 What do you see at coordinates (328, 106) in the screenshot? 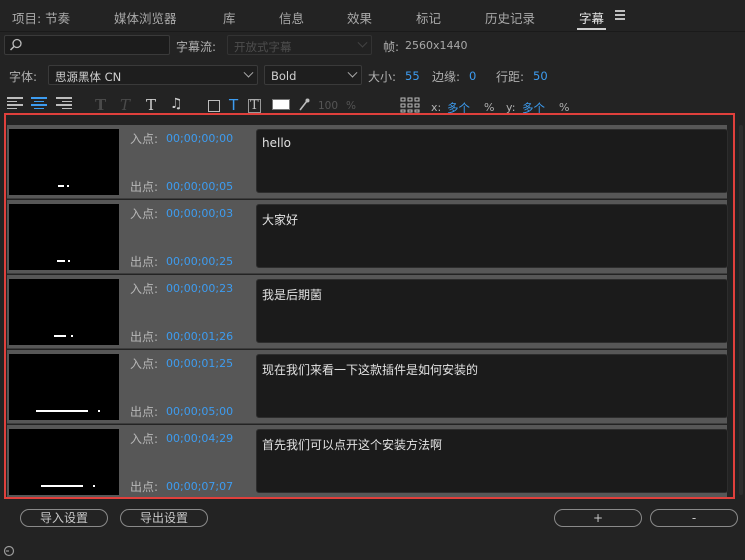
I see `opacity-value: 100` at bounding box center [328, 106].